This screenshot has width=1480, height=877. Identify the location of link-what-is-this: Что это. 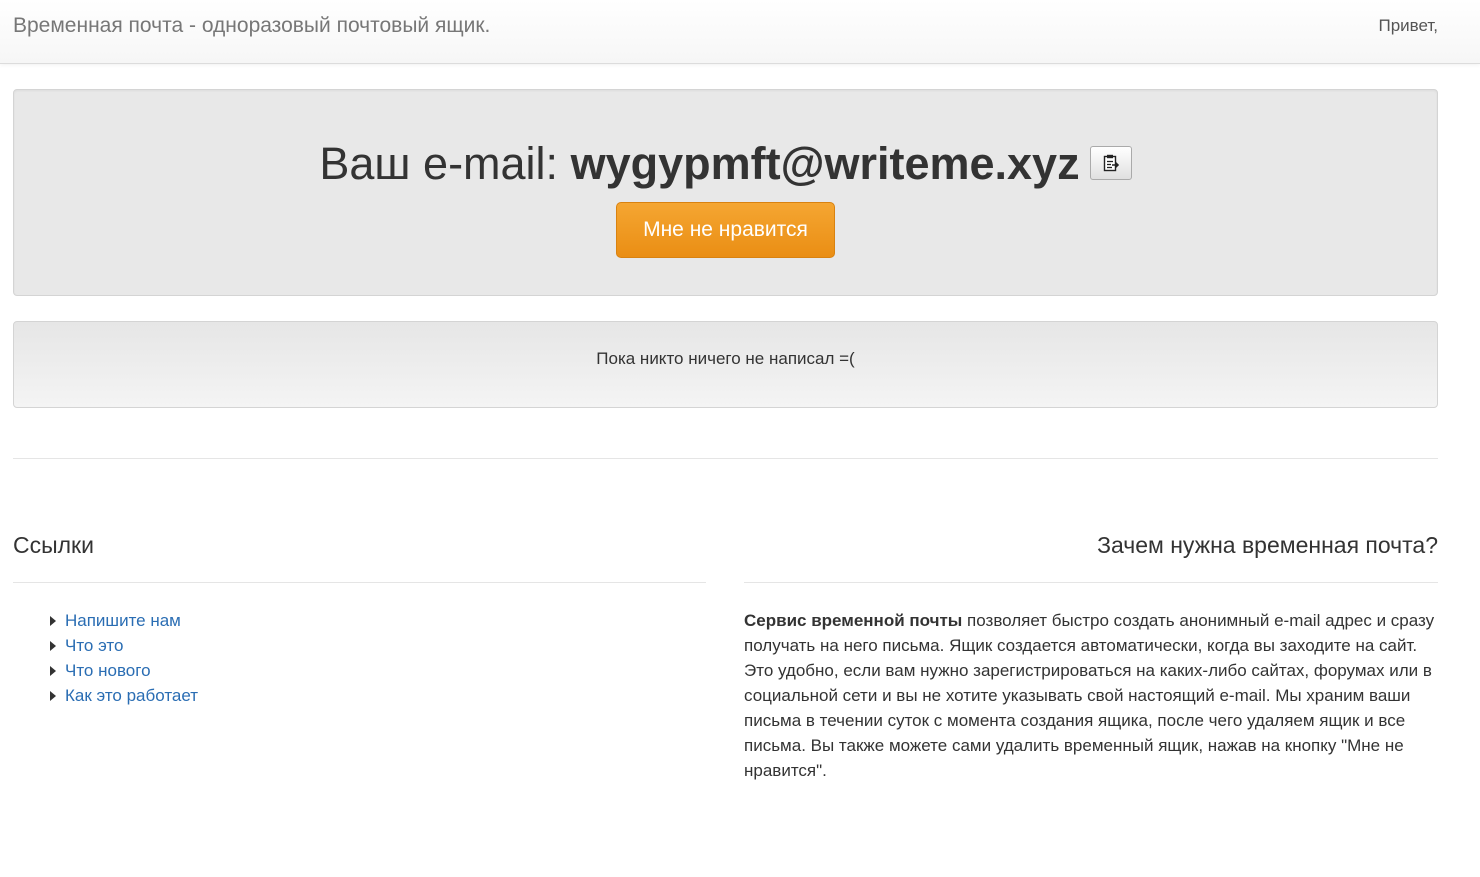
(94, 645).